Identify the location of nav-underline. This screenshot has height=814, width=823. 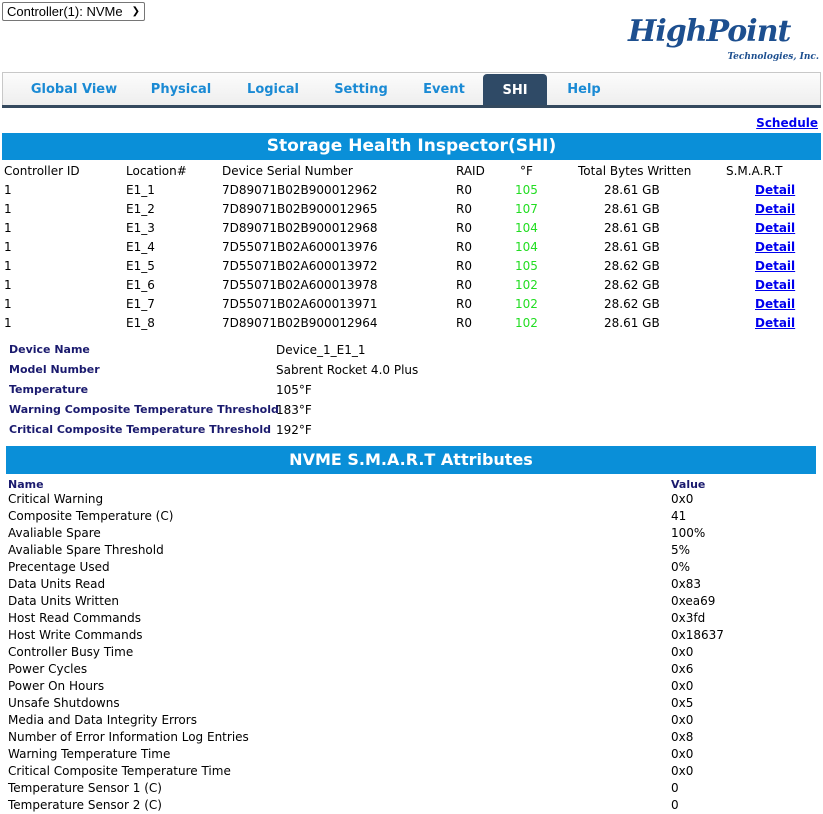
(411, 106).